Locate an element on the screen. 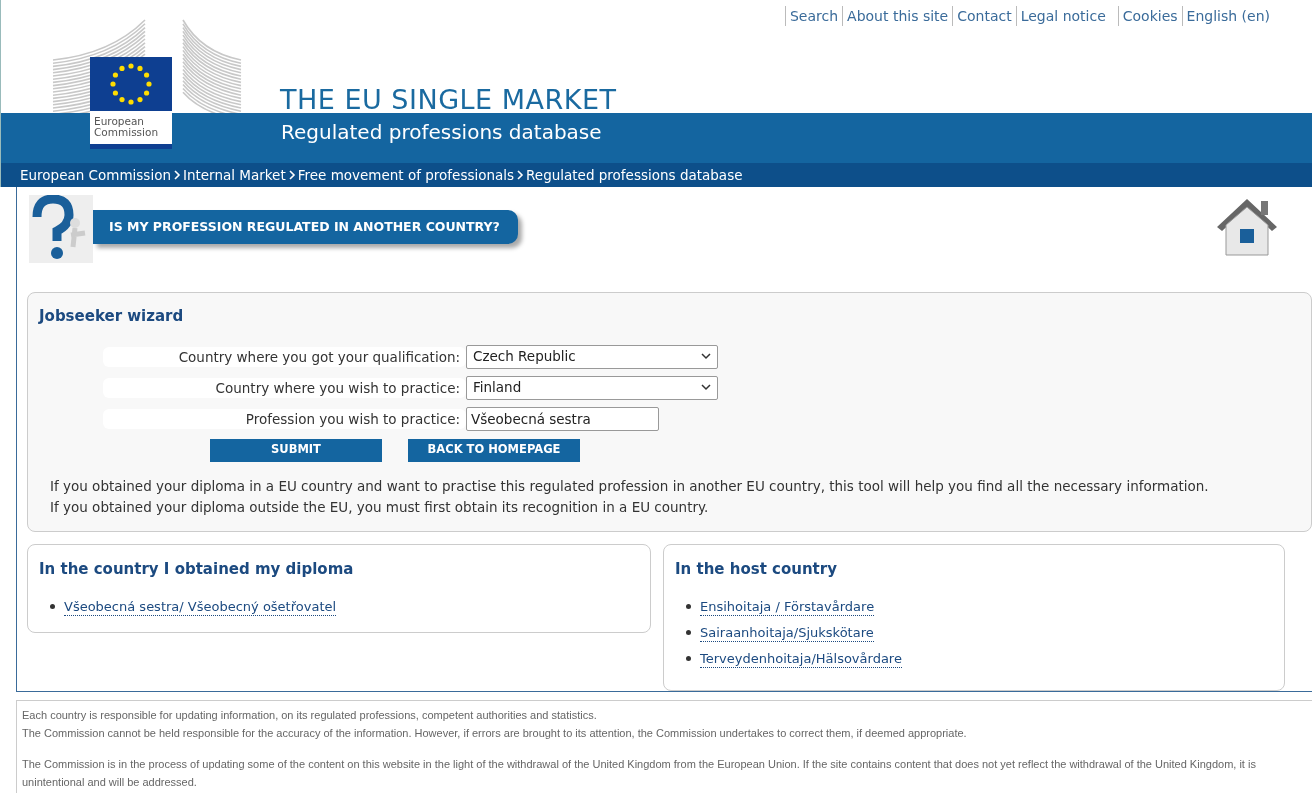 This screenshot has height=793, width=1312. footer-text: The Commission is in the process of updating some of the content on this website in the light of the withdrawal of the United Kingdom from the European Union. If the site contains content that does not yet reflect the withdrawal of the United Kingdom, it is unintentional and will be addressed. is located at coordinates (639, 773).